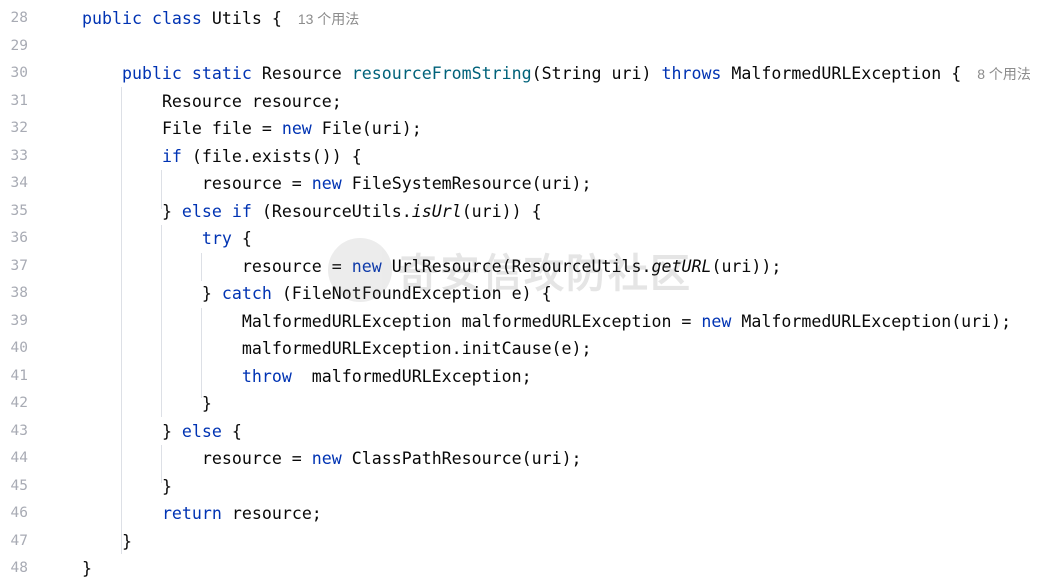 The height and width of the screenshot is (583, 1051). I want to click on code-token: File file =, so click(221, 128).